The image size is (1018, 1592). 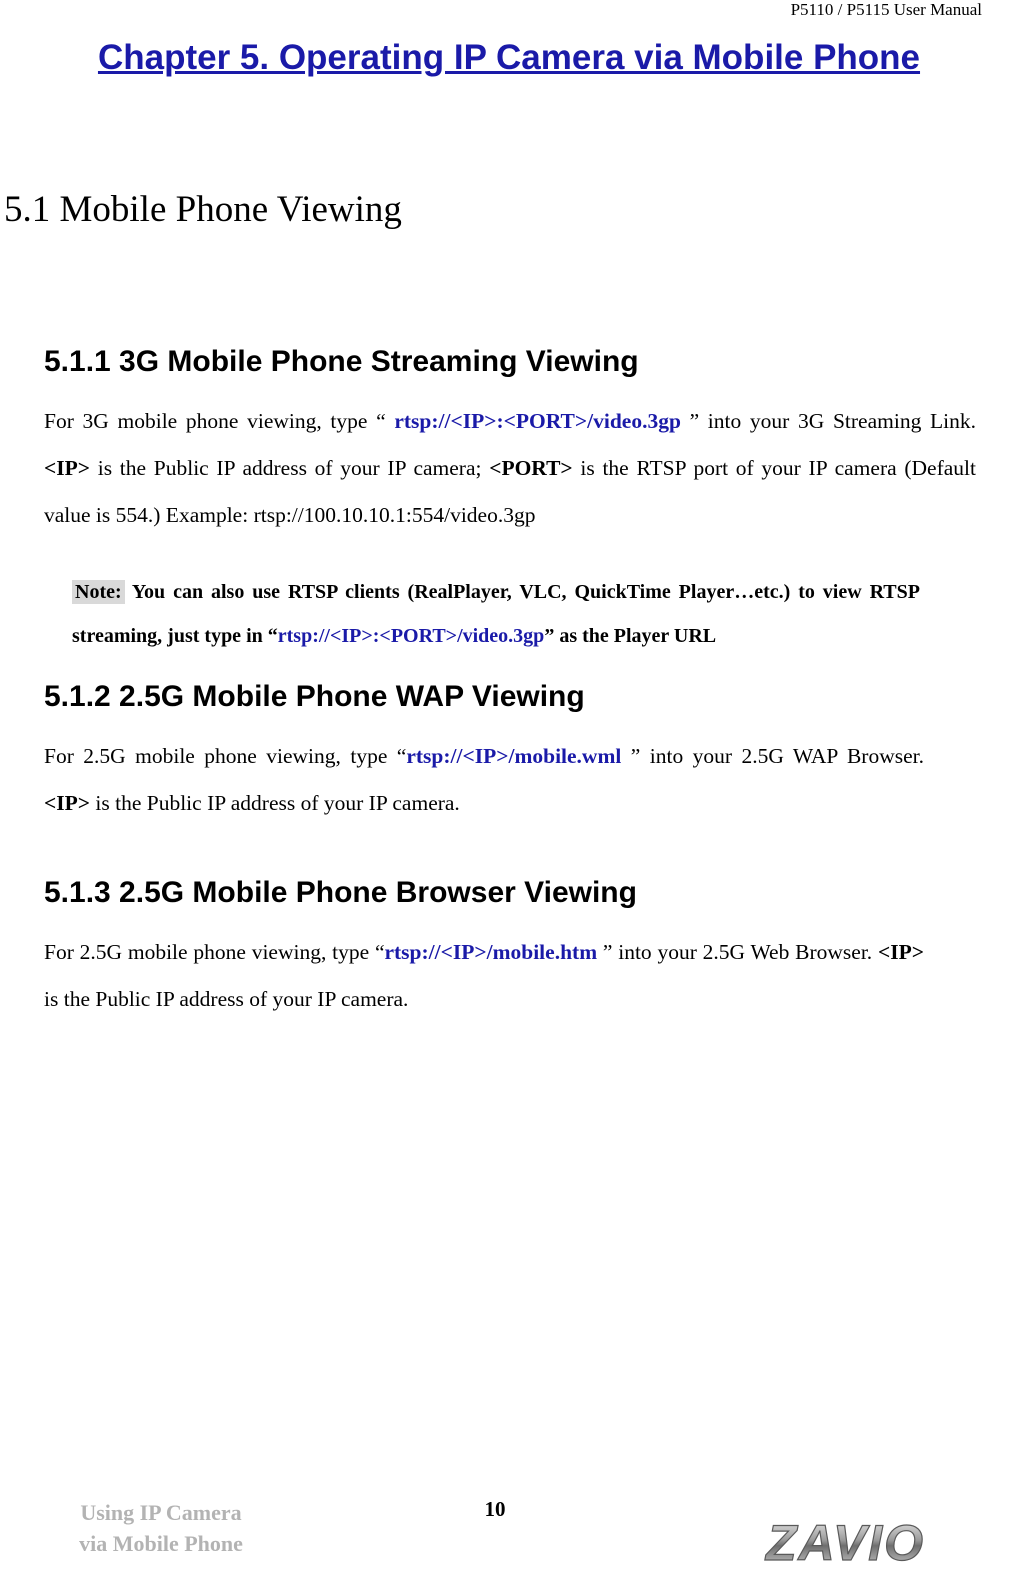 What do you see at coordinates (214, 952) in the screenshot?
I see `p513-text-1: For 2.5G mobile phone viewing, type “` at bounding box center [214, 952].